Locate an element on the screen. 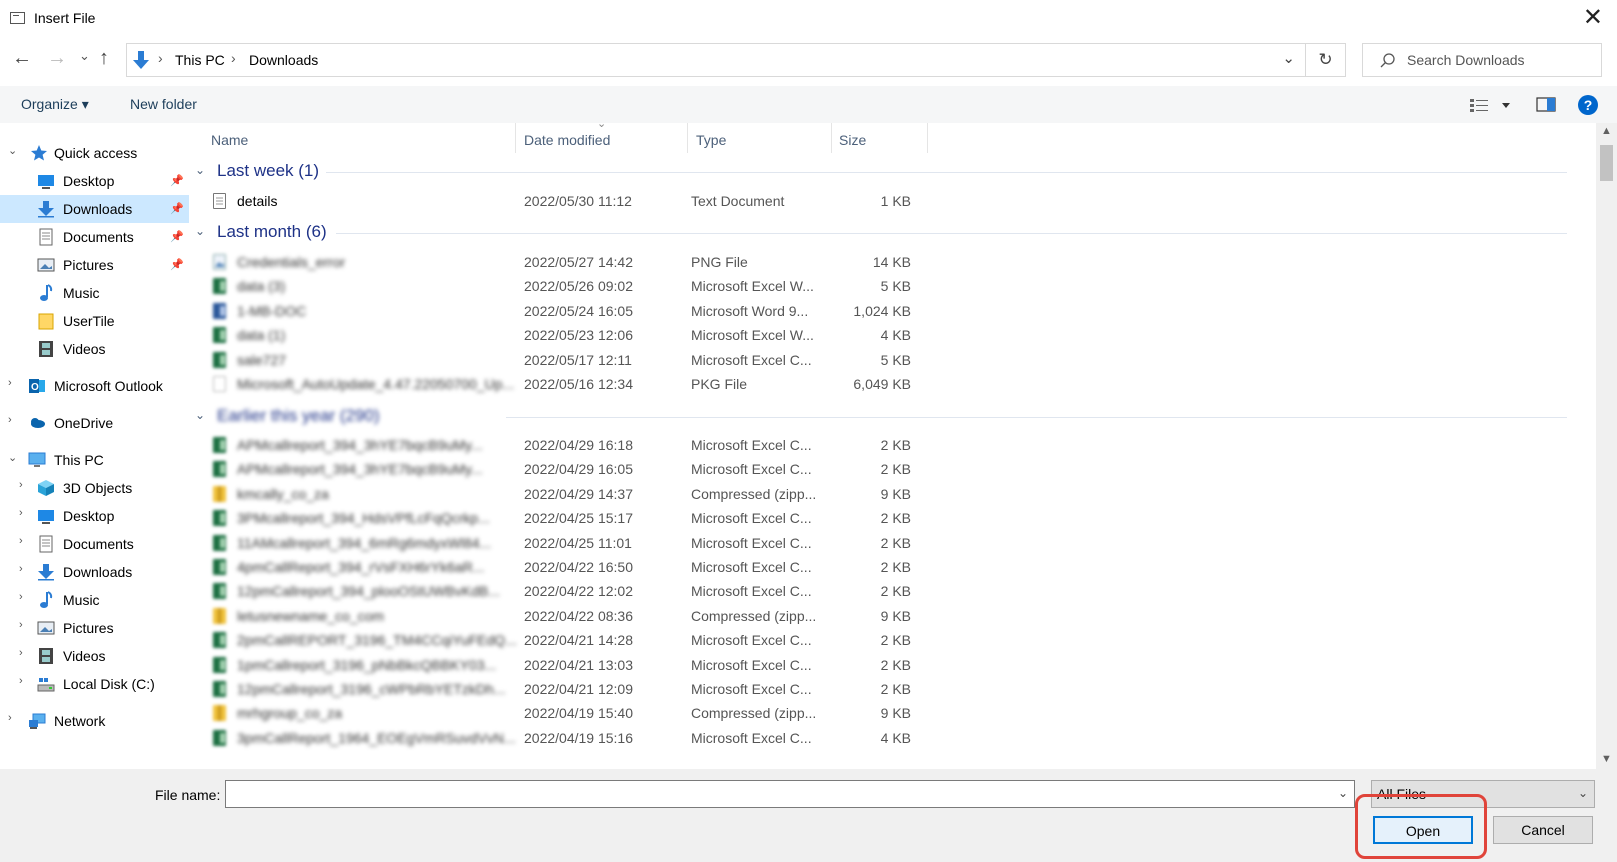 The image size is (1617, 862). search-input is located at coordinates (1499, 60).